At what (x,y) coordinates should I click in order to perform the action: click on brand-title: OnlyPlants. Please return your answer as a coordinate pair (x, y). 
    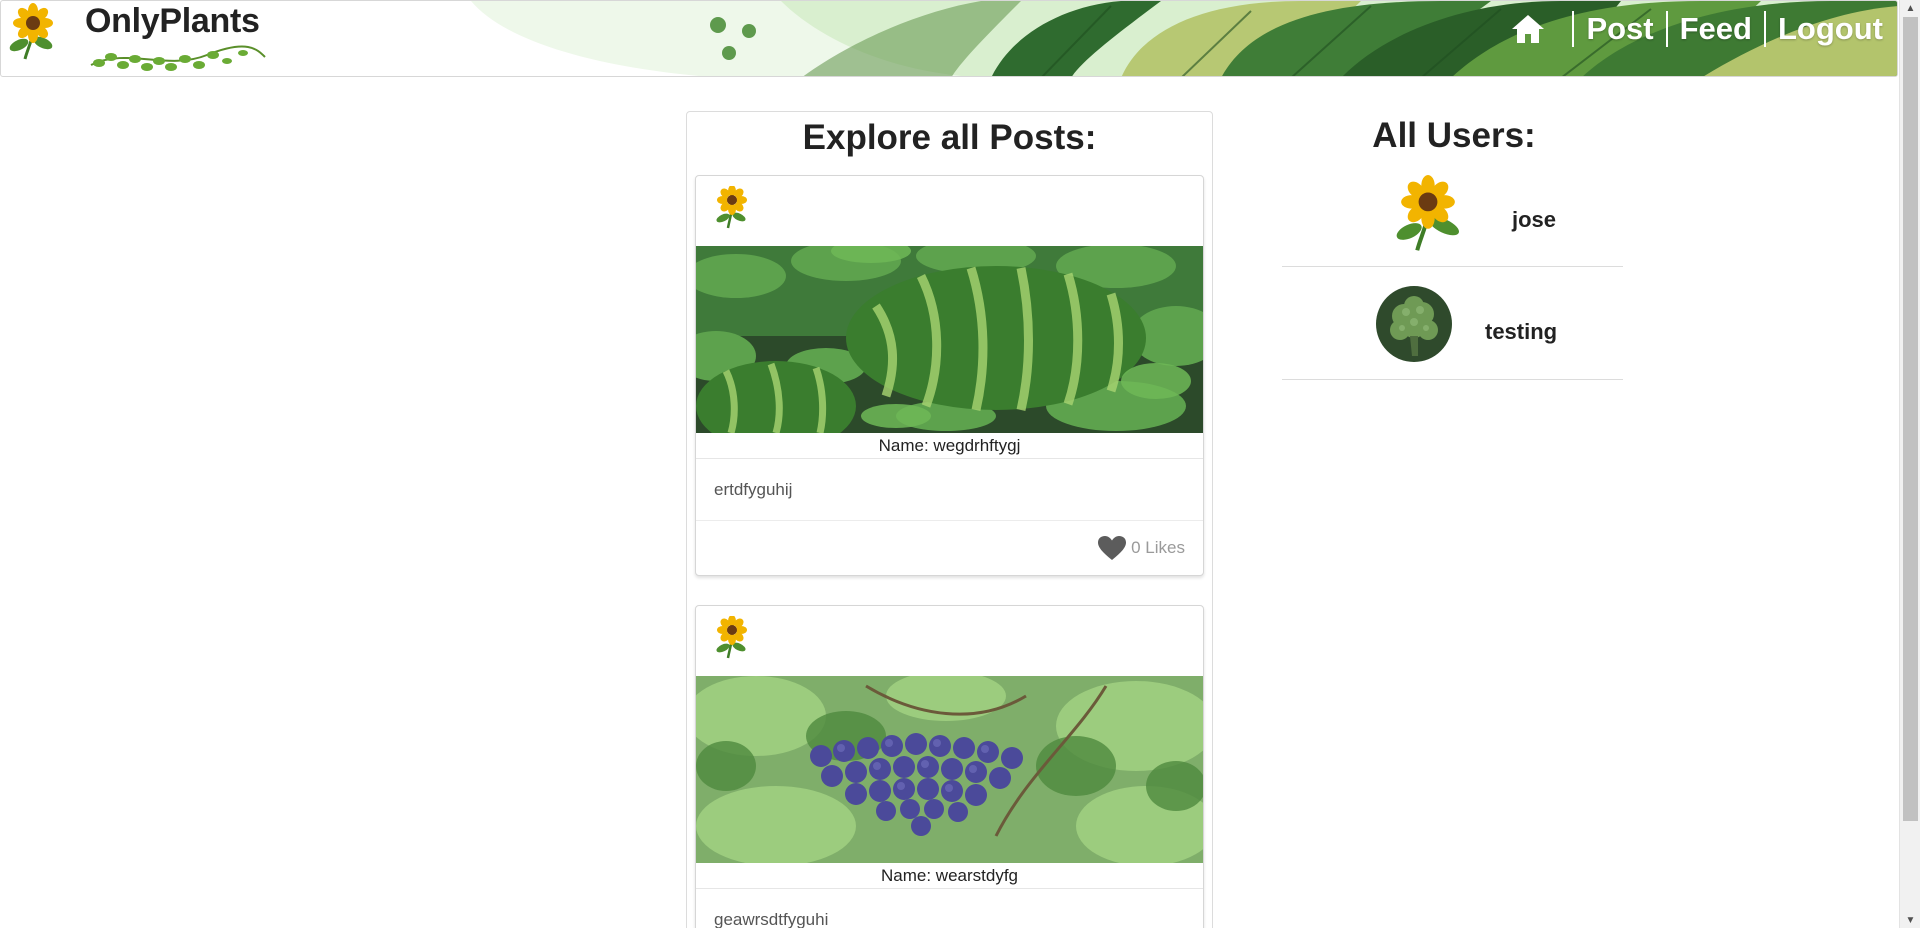
    Looking at the image, I should click on (172, 21).